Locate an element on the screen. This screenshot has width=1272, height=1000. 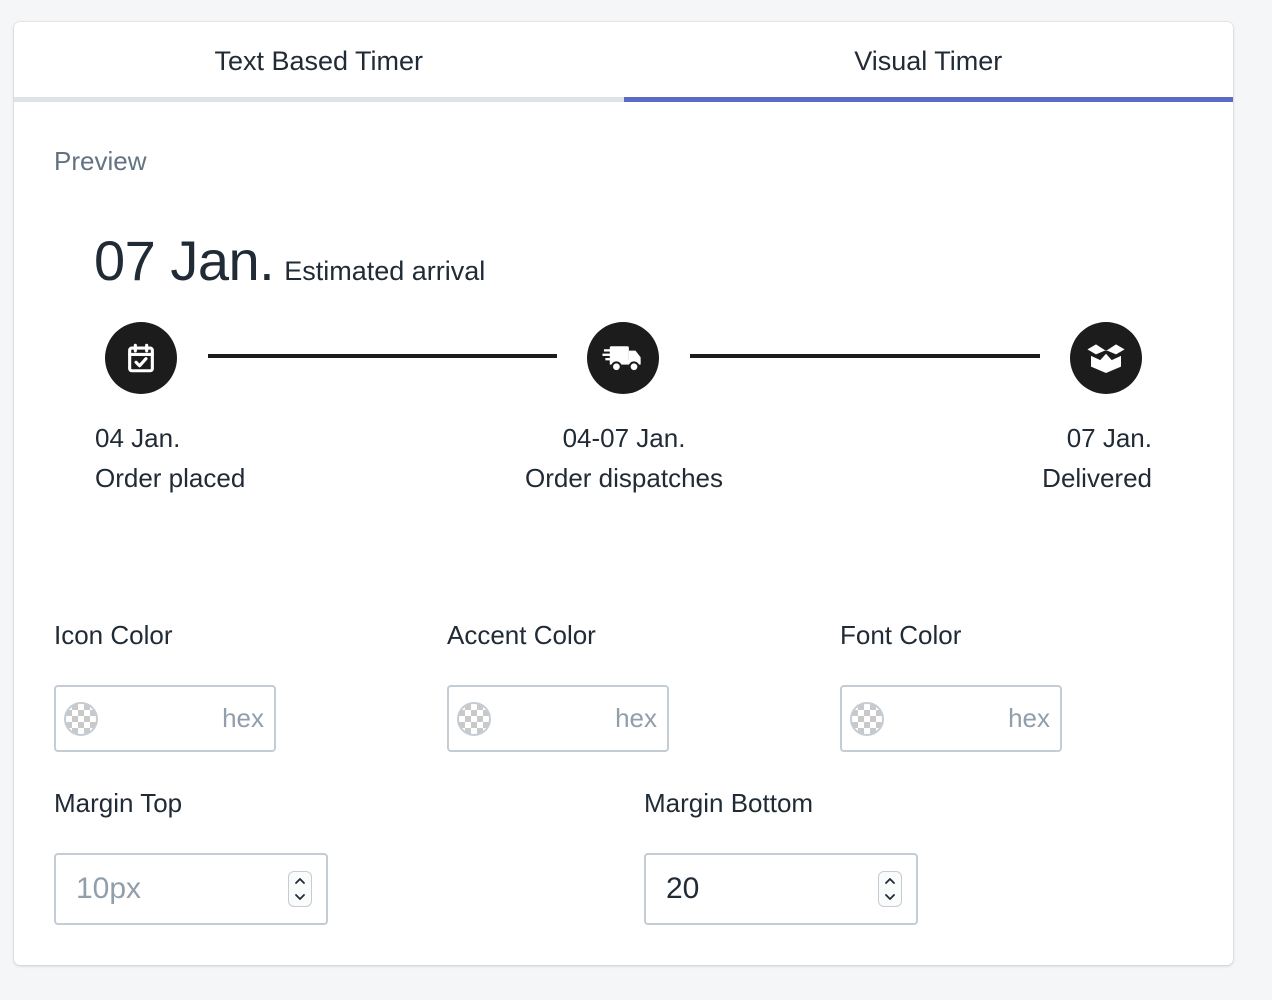
accent-color-label: Accent Color is located at coordinates (521, 635).